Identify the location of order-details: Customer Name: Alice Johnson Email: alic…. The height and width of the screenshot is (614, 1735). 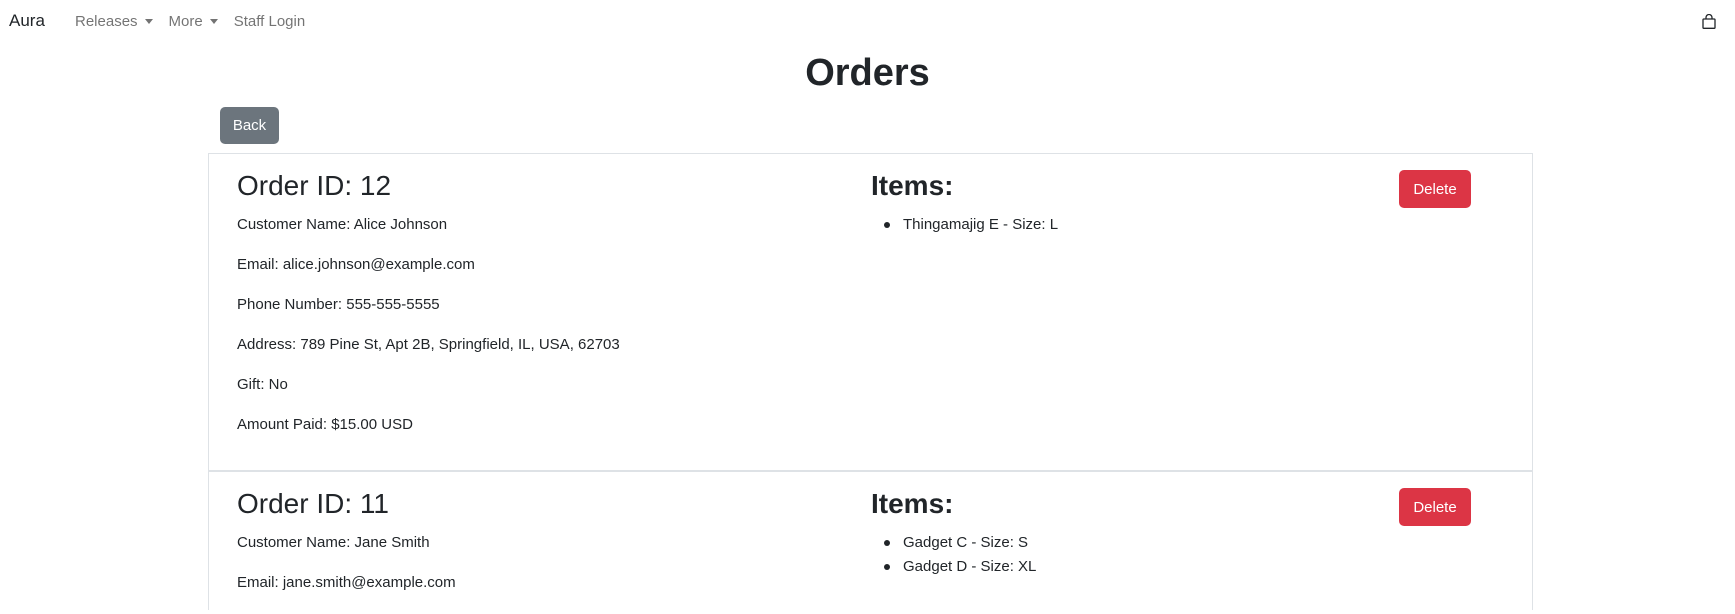
(428, 336).